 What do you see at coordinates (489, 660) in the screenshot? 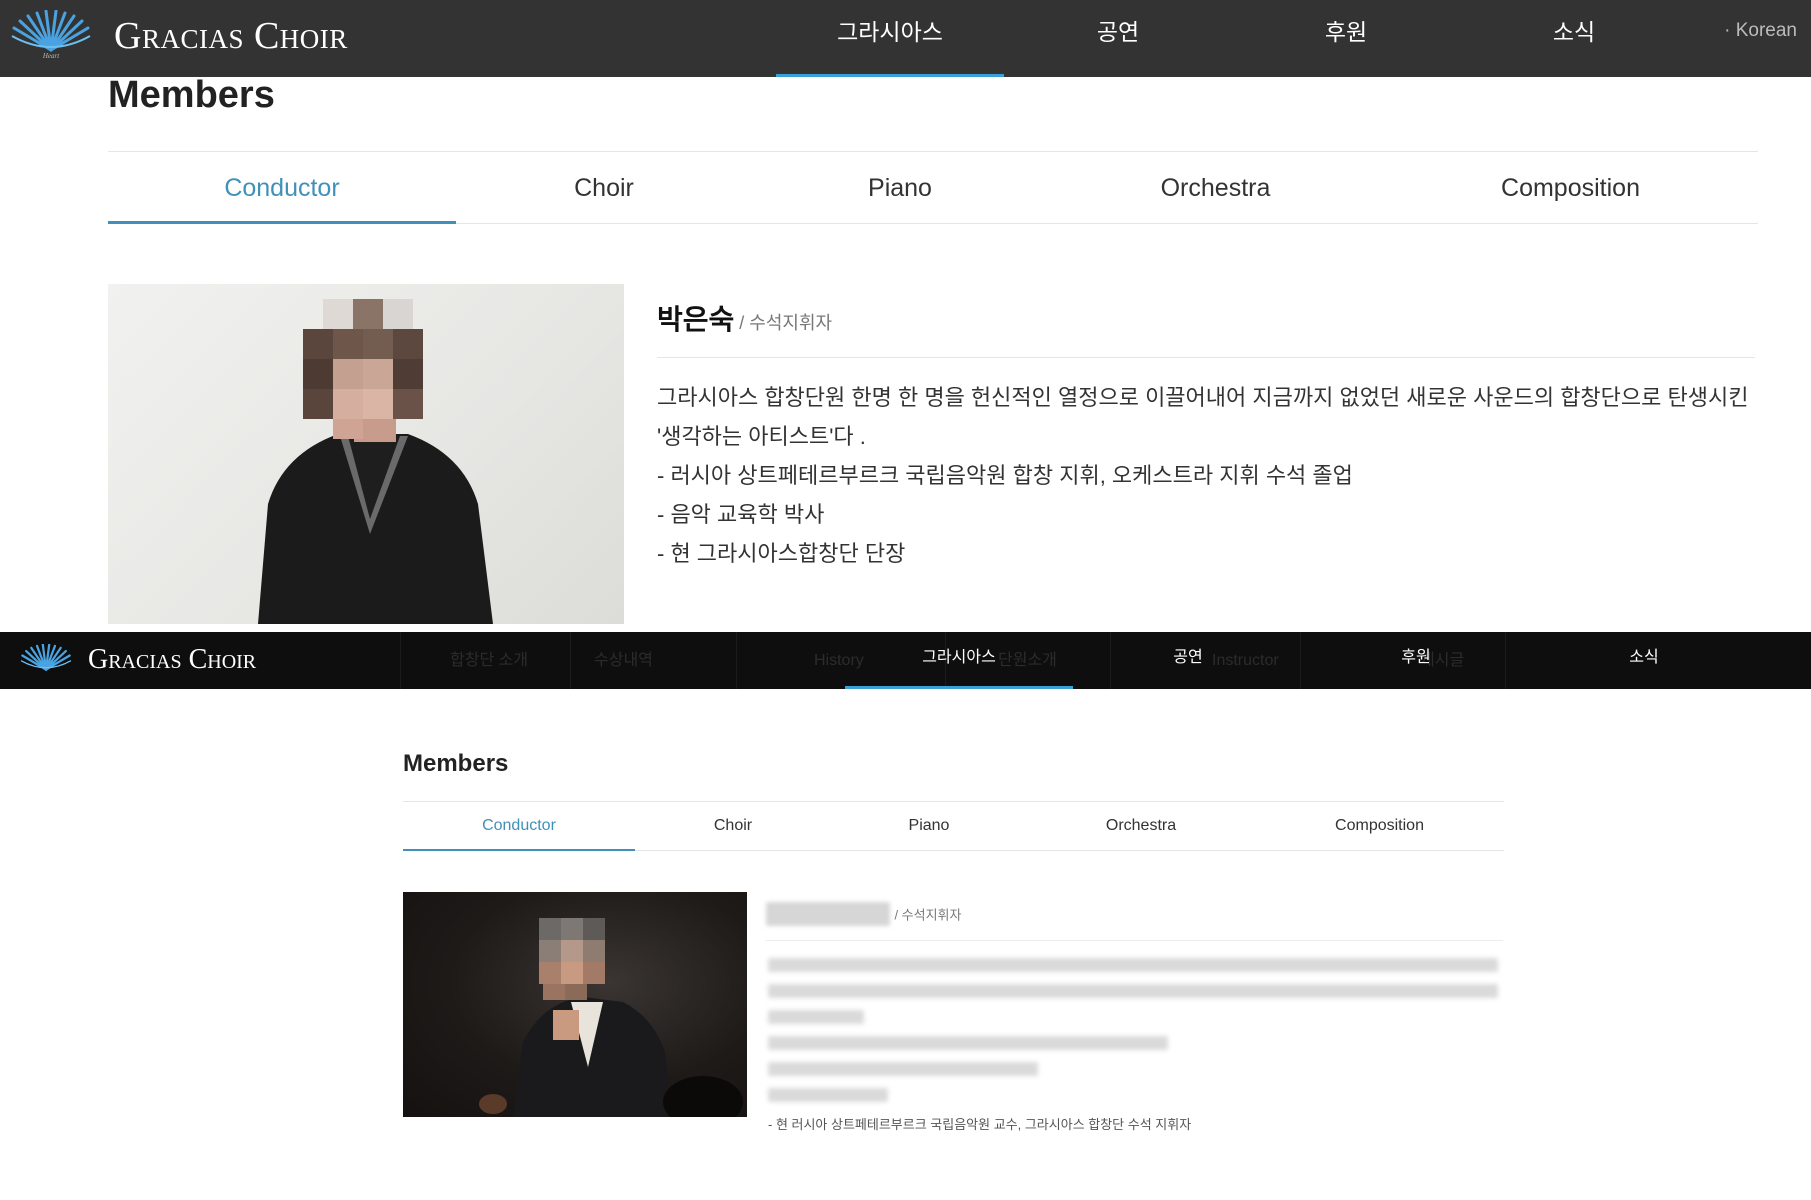
I see `submenu-faded-item: 합창단 소개` at bounding box center [489, 660].